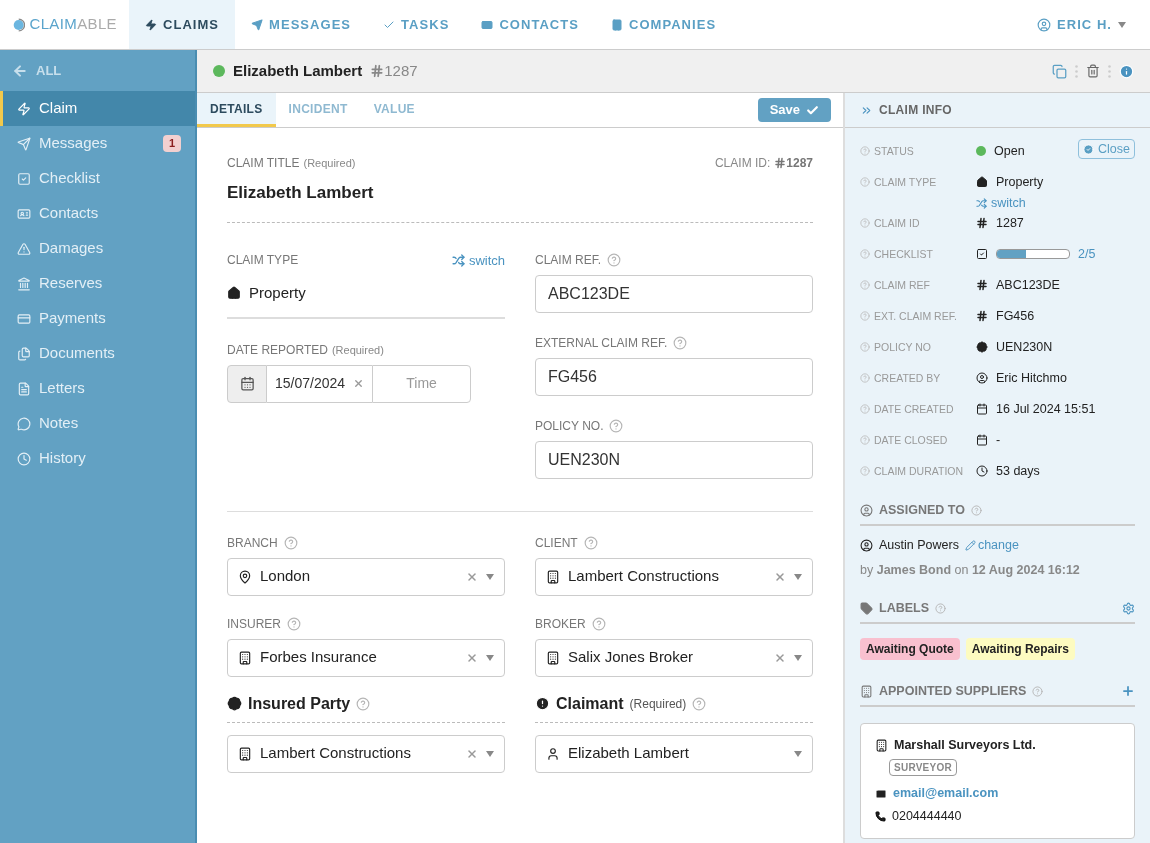 The width and height of the screenshot is (1150, 843). Describe the element at coordinates (257, 24) in the screenshot. I see `paper-plane-icon` at that location.